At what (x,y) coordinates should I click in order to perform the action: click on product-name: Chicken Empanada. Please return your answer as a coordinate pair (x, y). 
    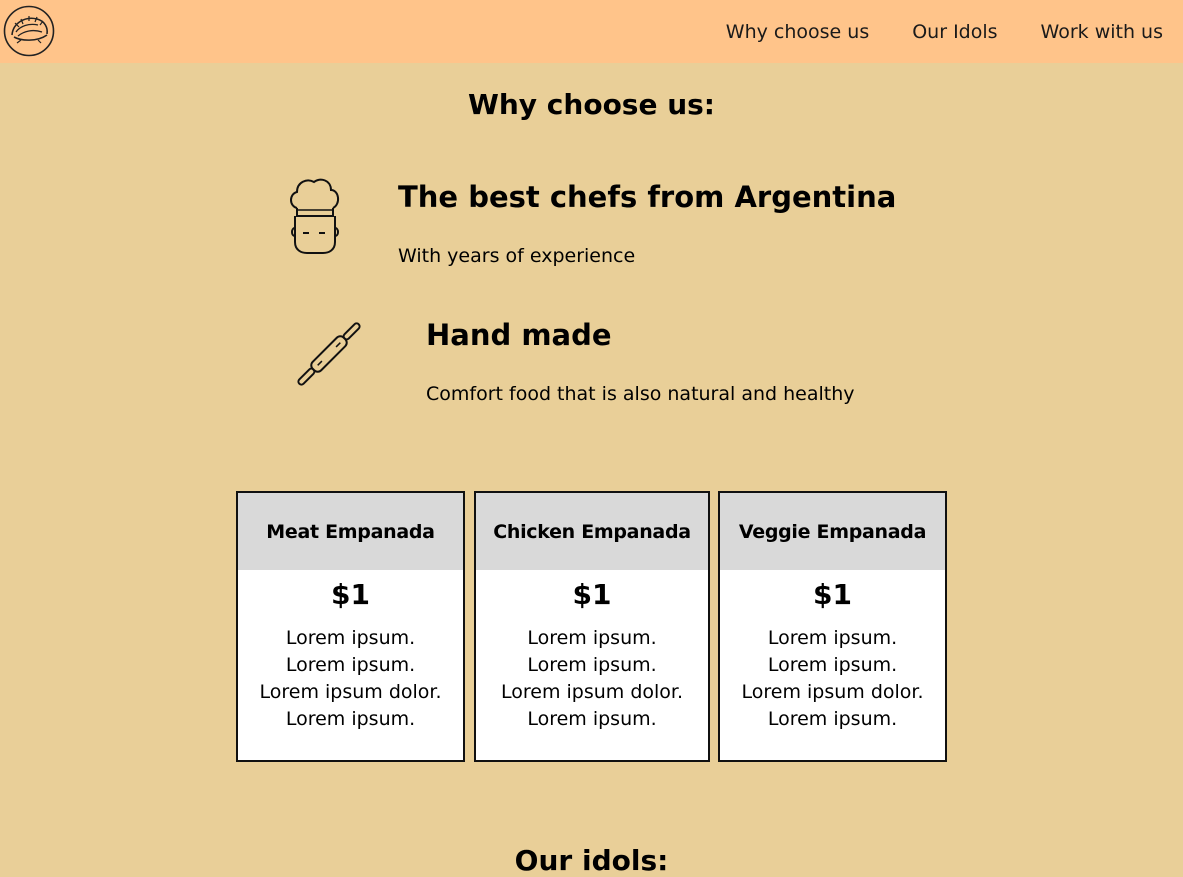
    Looking at the image, I should click on (592, 531).